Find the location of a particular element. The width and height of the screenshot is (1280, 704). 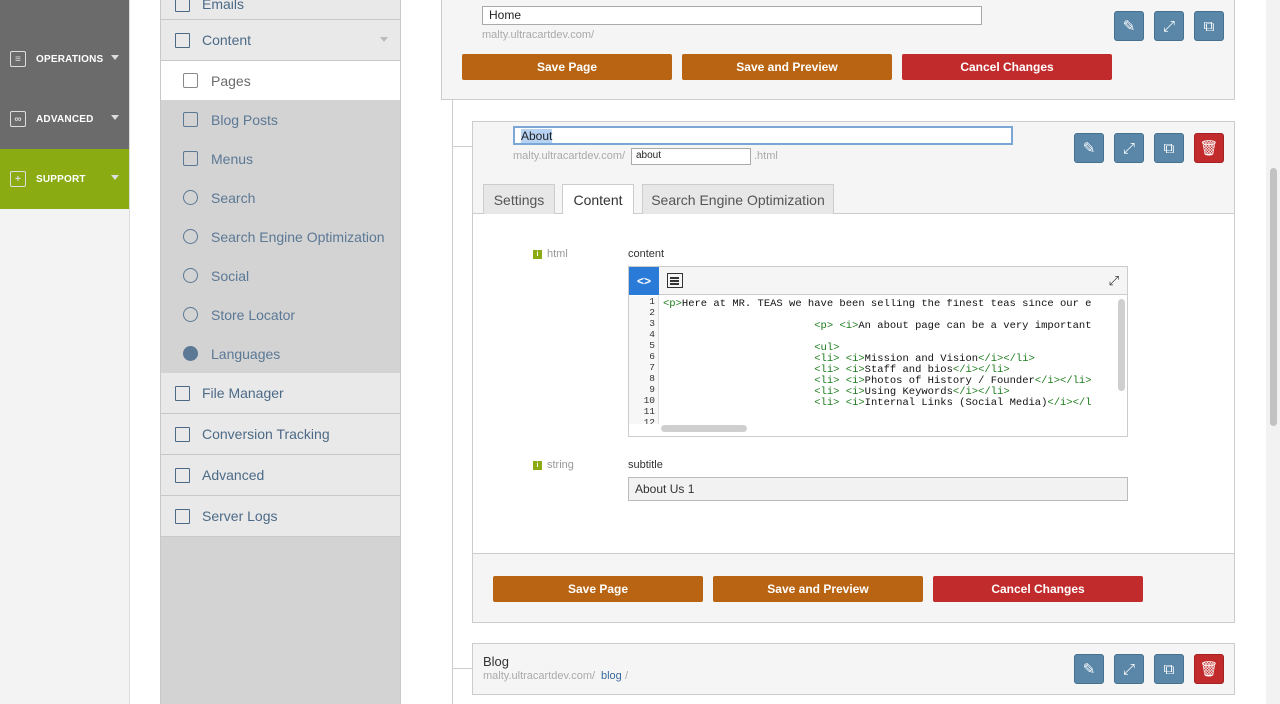

blog-slug-link: blog is located at coordinates (611, 676).